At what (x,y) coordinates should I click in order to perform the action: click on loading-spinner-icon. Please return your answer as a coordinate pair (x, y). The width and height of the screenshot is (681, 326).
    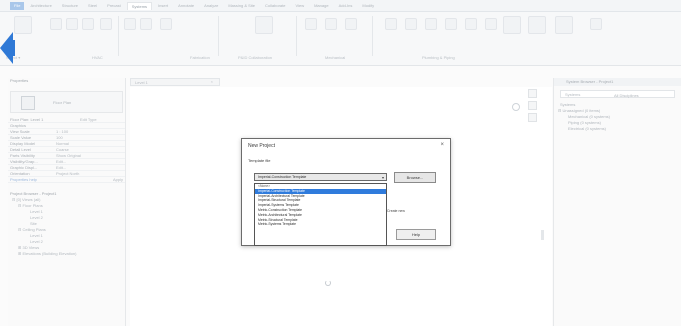
    Looking at the image, I should click on (328, 283).